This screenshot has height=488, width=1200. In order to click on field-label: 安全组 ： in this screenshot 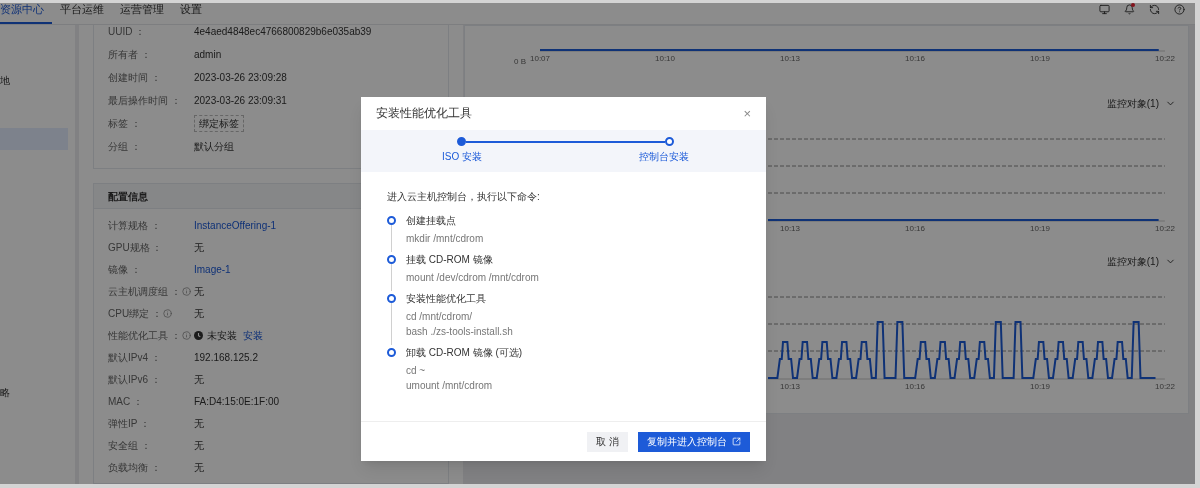, I will do `click(129, 445)`.